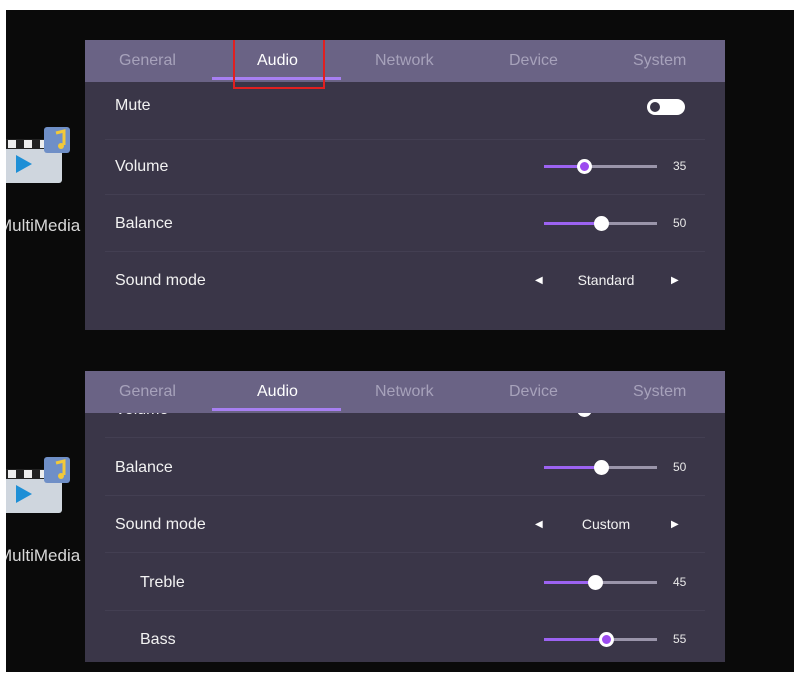 Image resolution: width=794 pixels, height=683 pixels. What do you see at coordinates (405, 636) in the screenshot?
I see `bass-row: Bass 55` at bounding box center [405, 636].